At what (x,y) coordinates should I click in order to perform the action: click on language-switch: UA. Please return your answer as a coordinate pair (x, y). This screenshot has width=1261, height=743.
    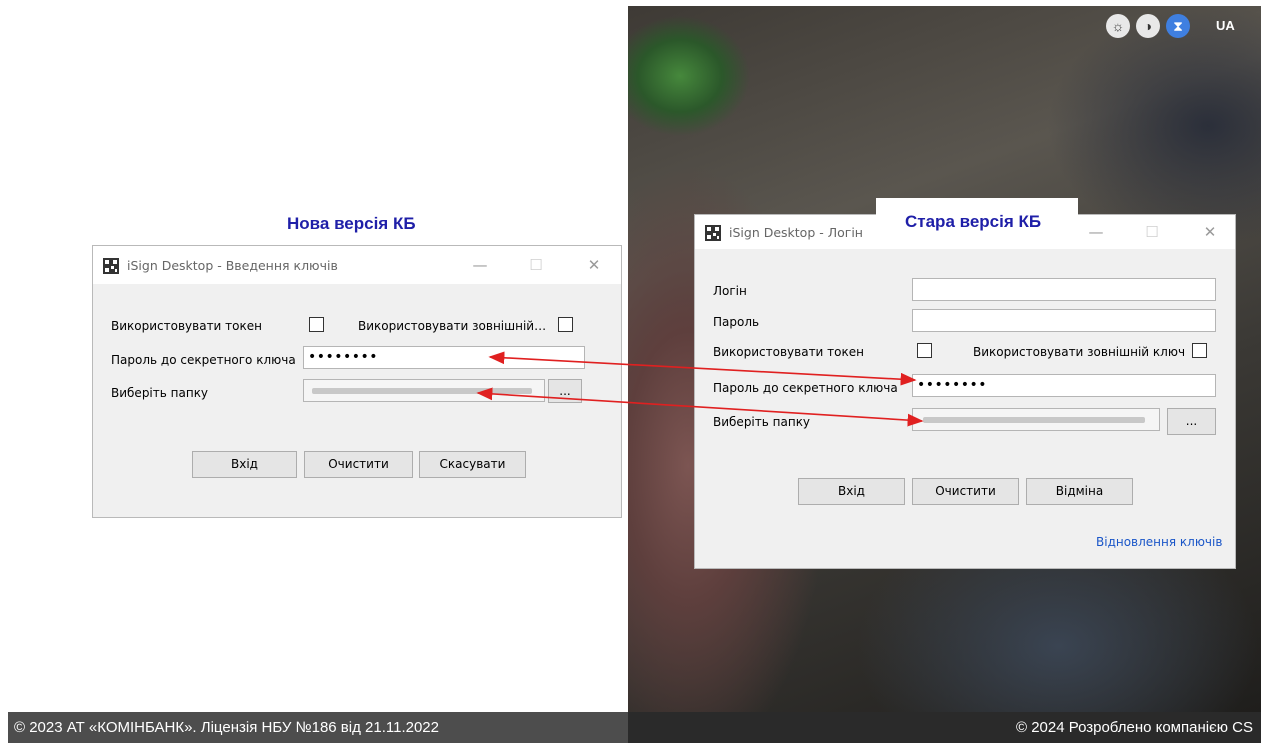
    Looking at the image, I should click on (1225, 25).